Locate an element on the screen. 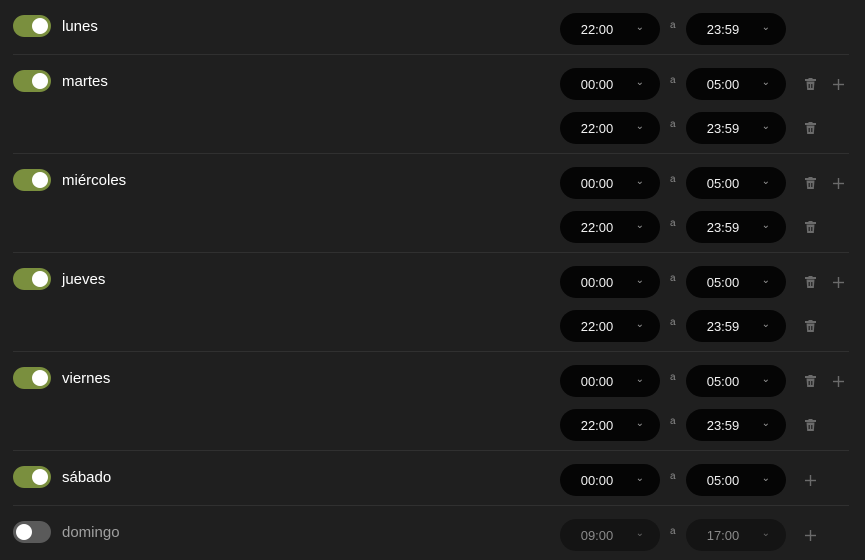 This screenshot has height=560, width=865. day-row-0: lunes 22:00 ⌄ 23:59 ⌄ a is located at coordinates (431, 27).